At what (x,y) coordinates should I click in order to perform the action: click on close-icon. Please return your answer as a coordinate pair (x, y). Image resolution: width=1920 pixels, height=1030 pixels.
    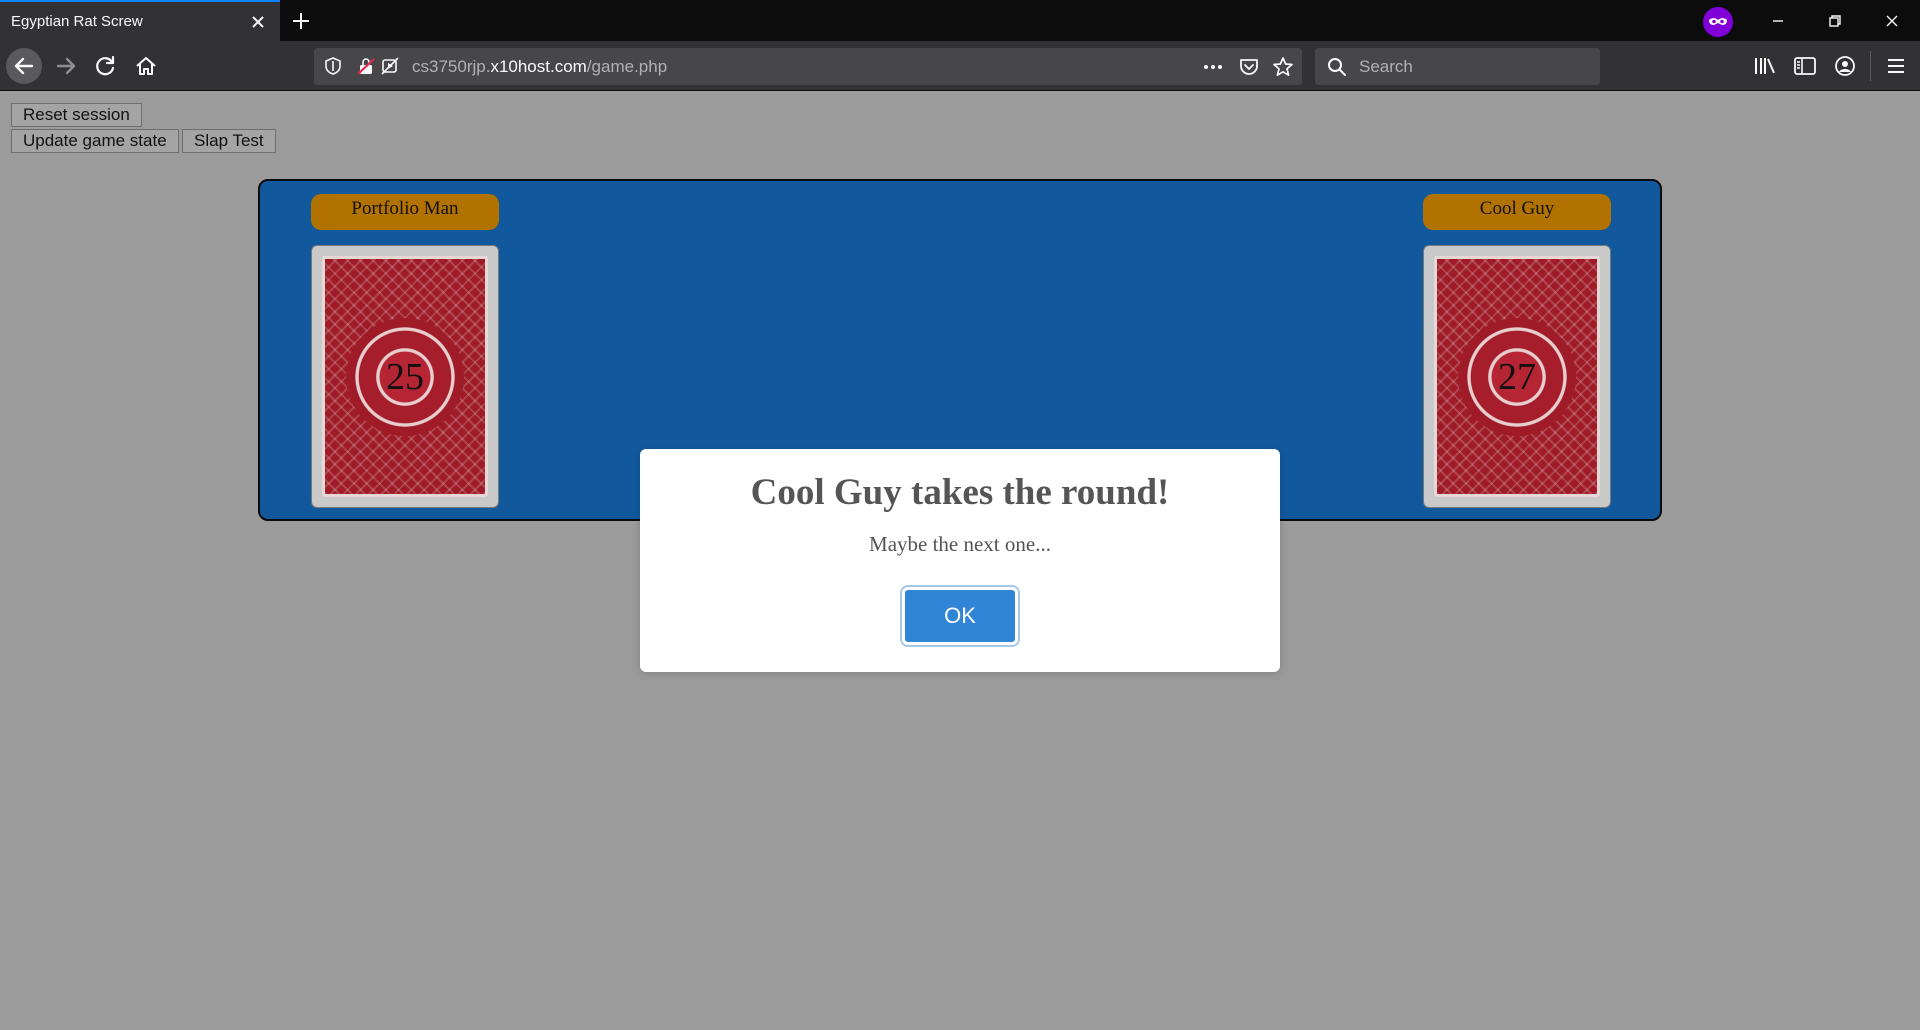
    Looking at the image, I should click on (258, 22).